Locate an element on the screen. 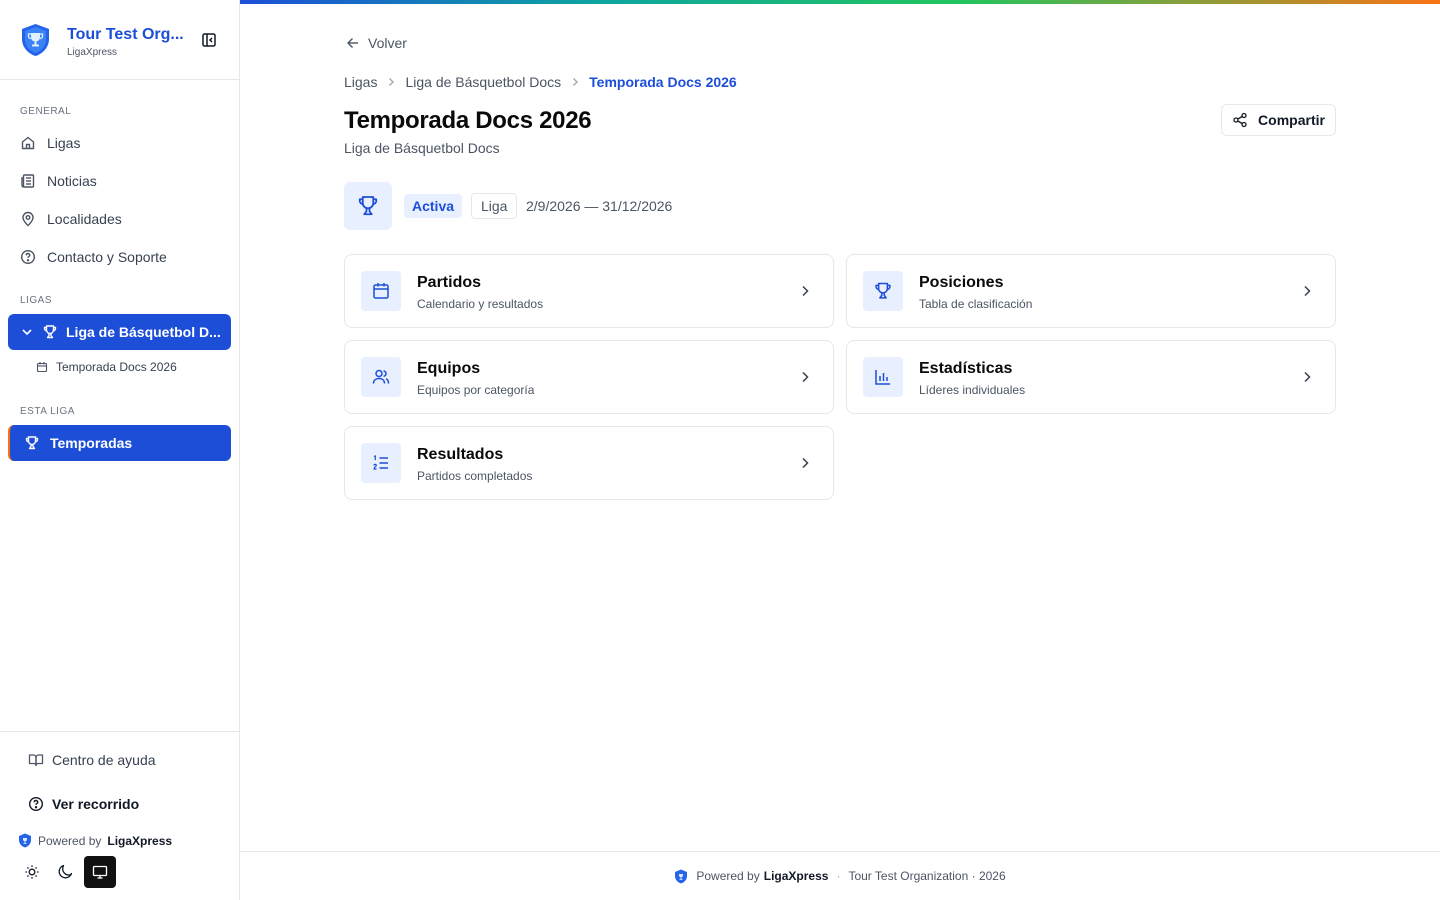 The width and height of the screenshot is (1440, 900). sidebar-item-localidades: Localidades is located at coordinates (119, 219).